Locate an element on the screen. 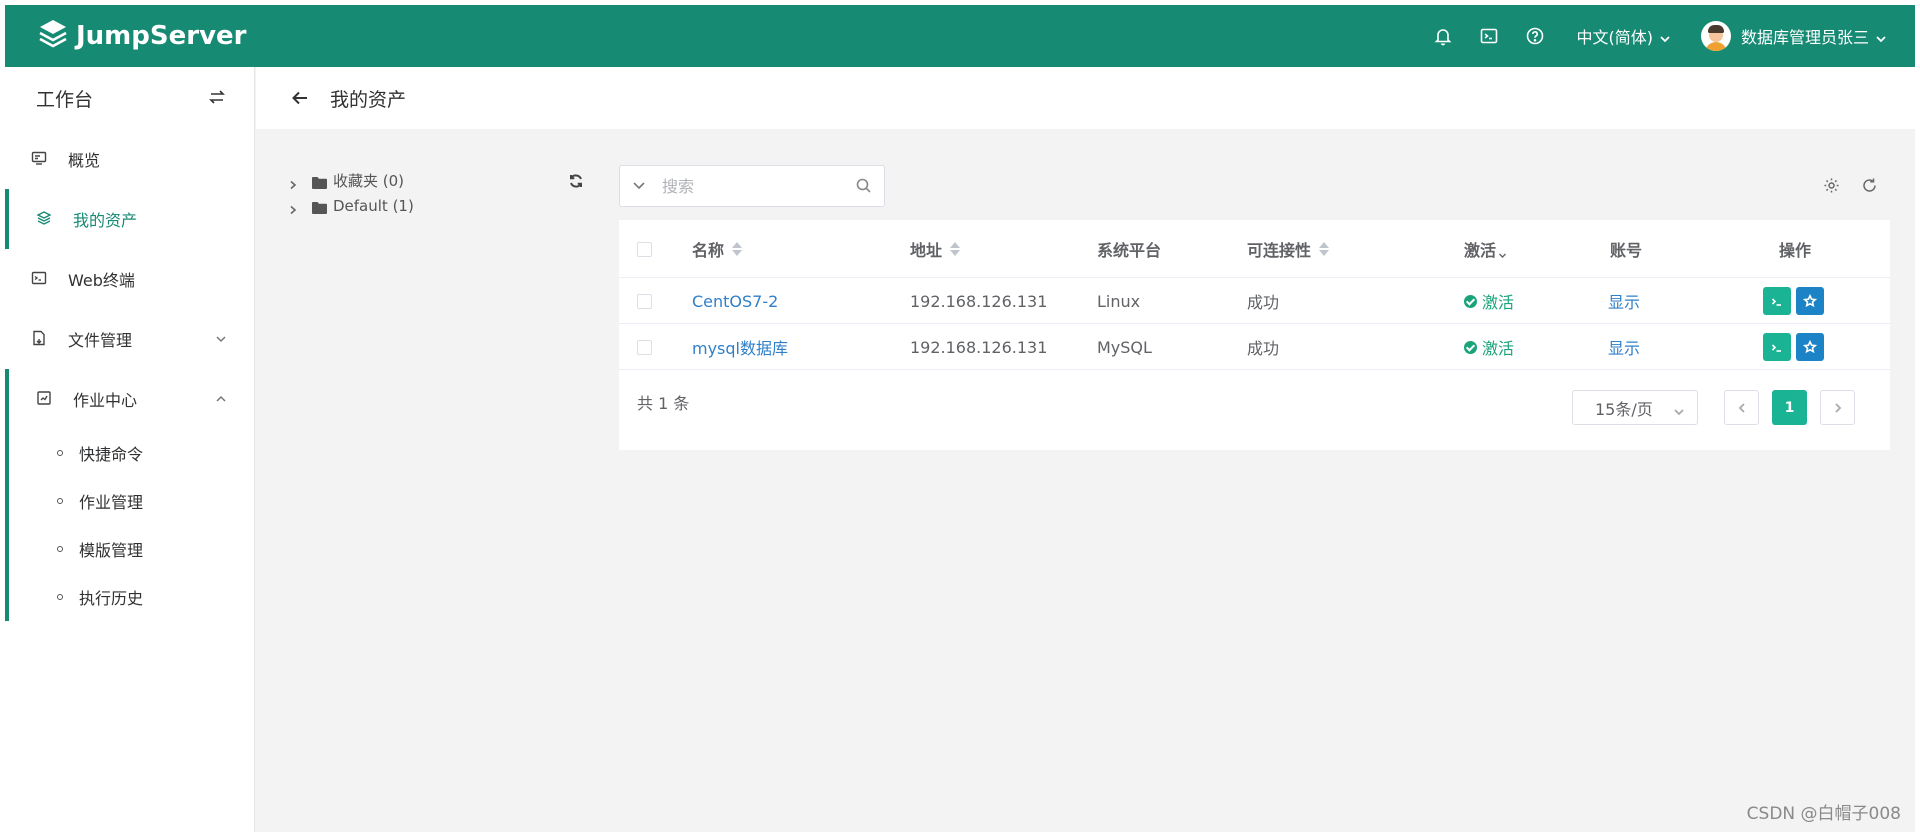 The width and height of the screenshot is (1920, 832). select-all-checkbox is located at coordinates (644, 249).